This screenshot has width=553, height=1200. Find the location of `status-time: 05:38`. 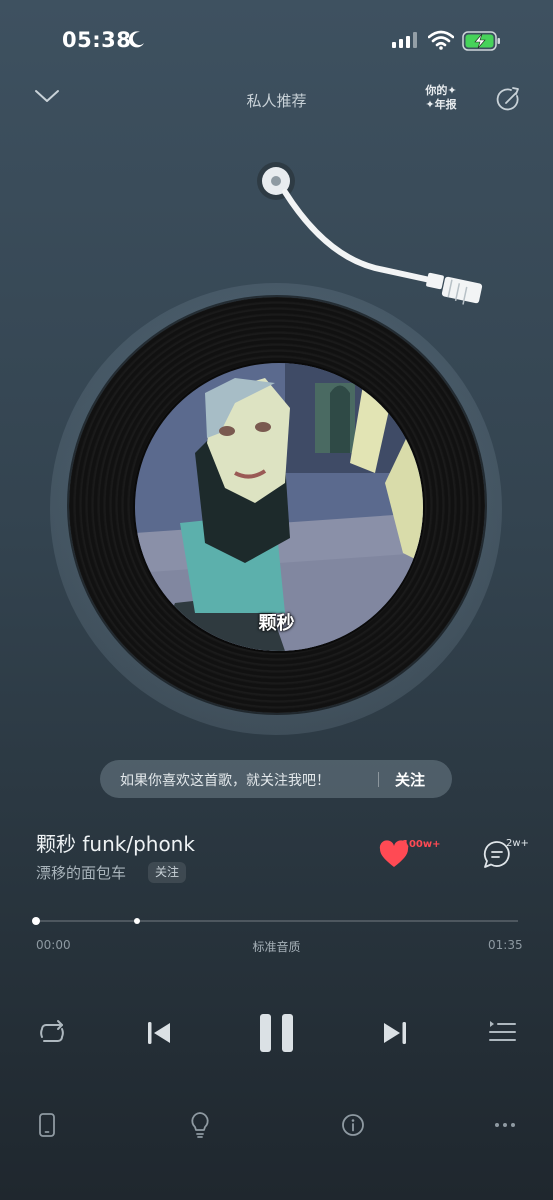

status-time: 05:38 is located at coordinates (97, 40).